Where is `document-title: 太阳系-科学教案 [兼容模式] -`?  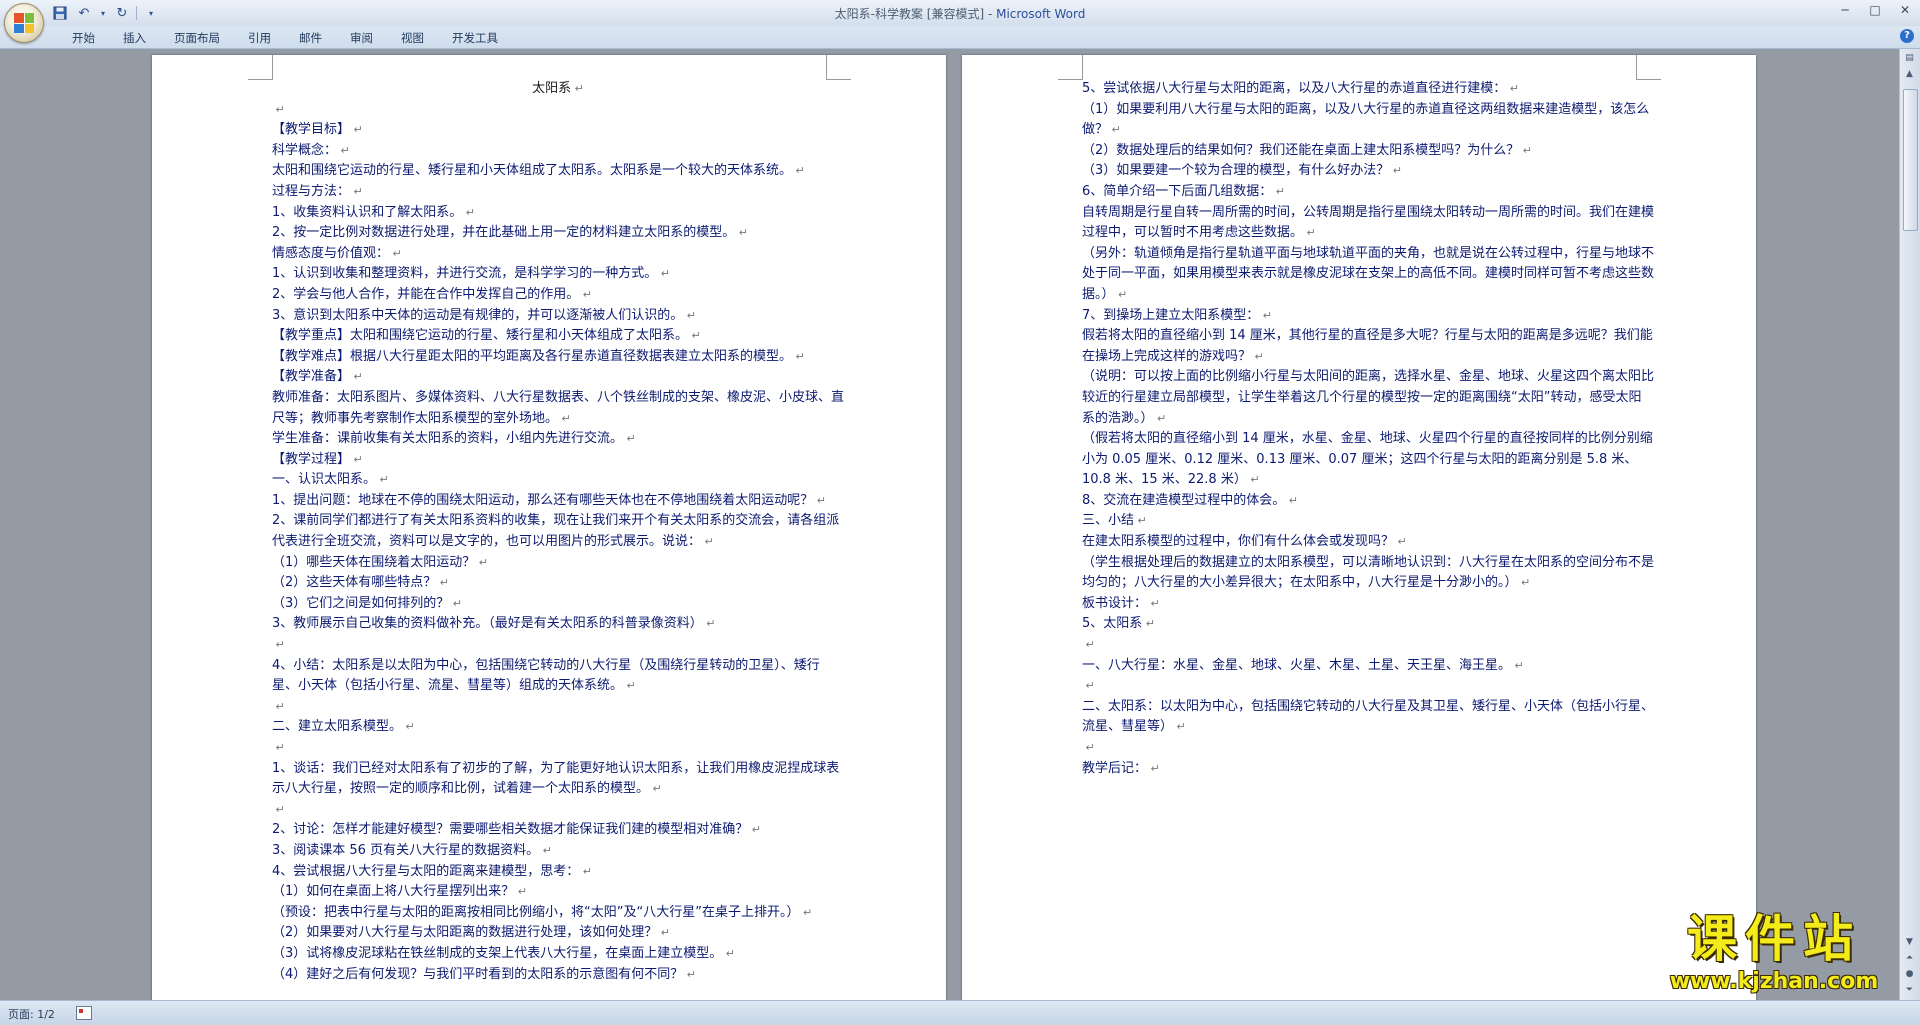 document-title: 太阳系-科学教案 [兼容模式] - is located at coordinates (915, 14).